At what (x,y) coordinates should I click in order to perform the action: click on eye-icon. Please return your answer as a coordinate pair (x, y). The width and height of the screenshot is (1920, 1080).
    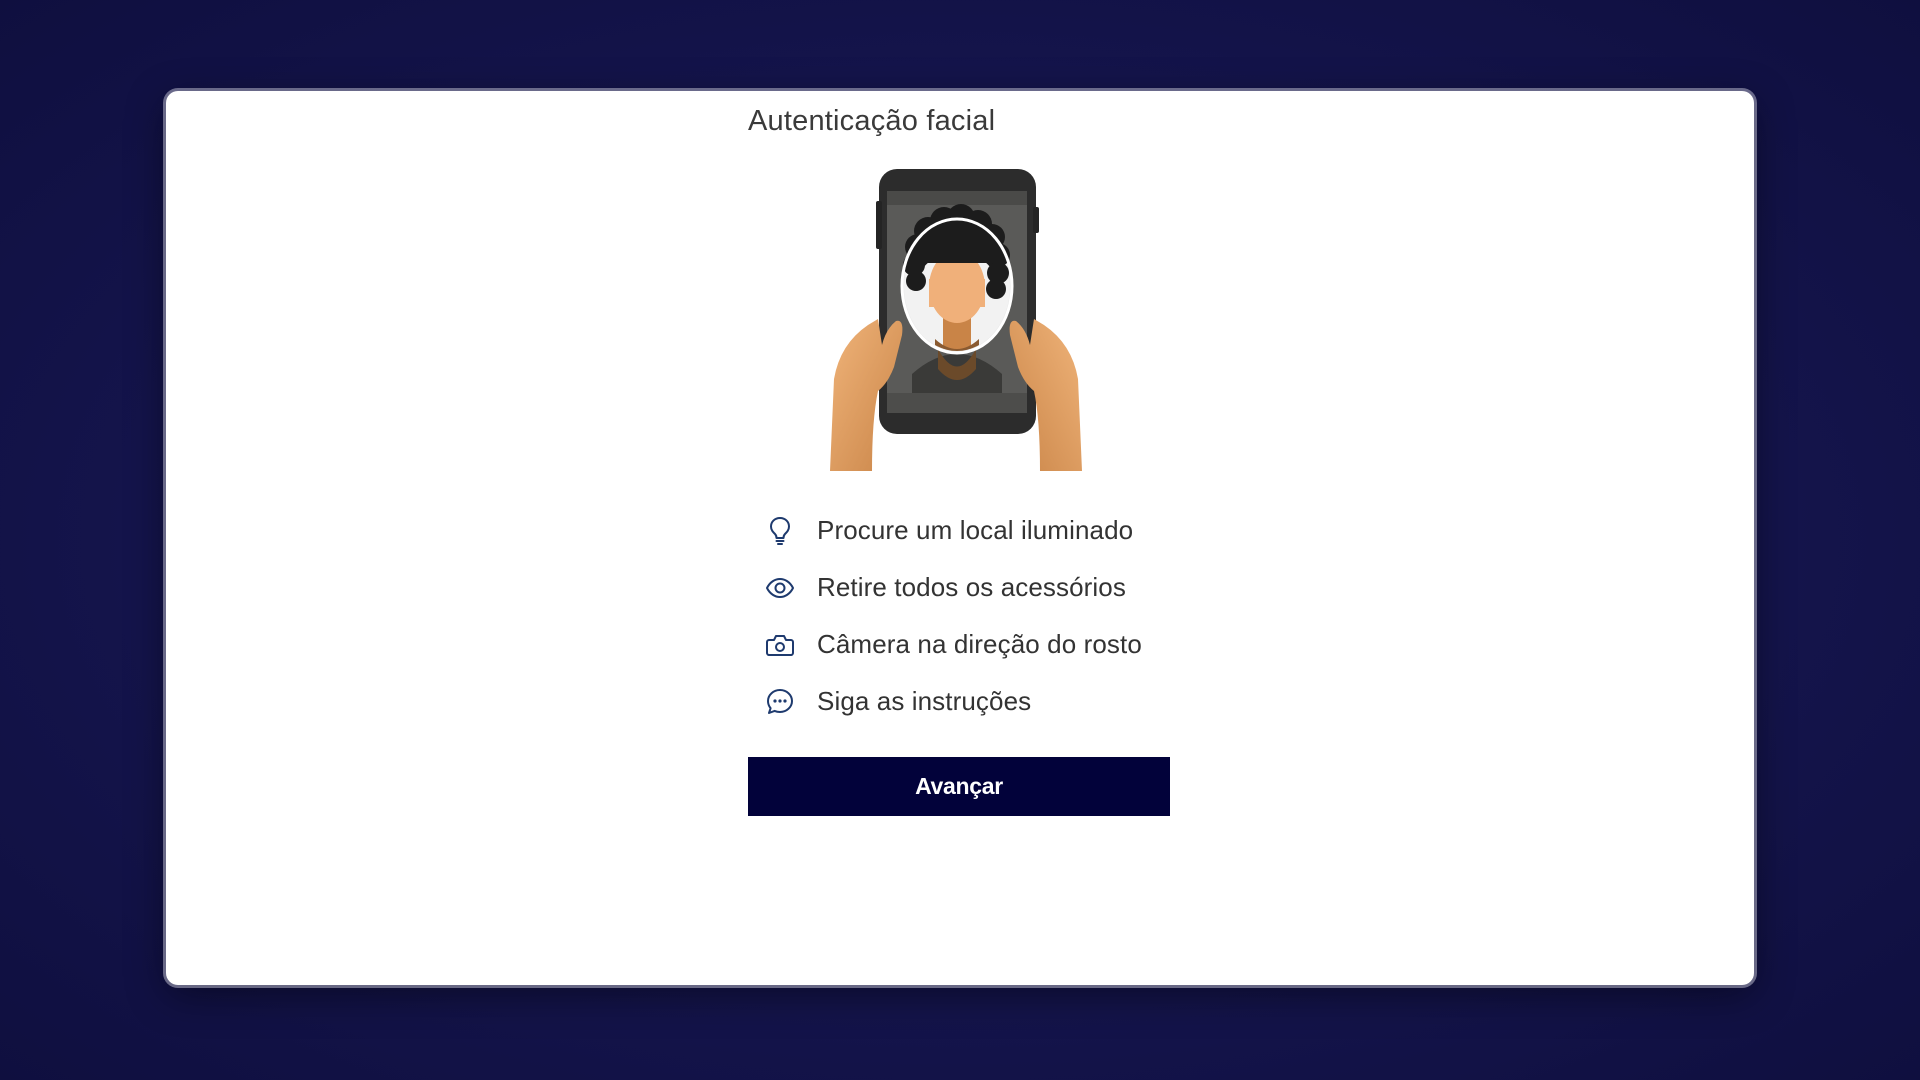
    Looking at the image, I should click on (780, 588).